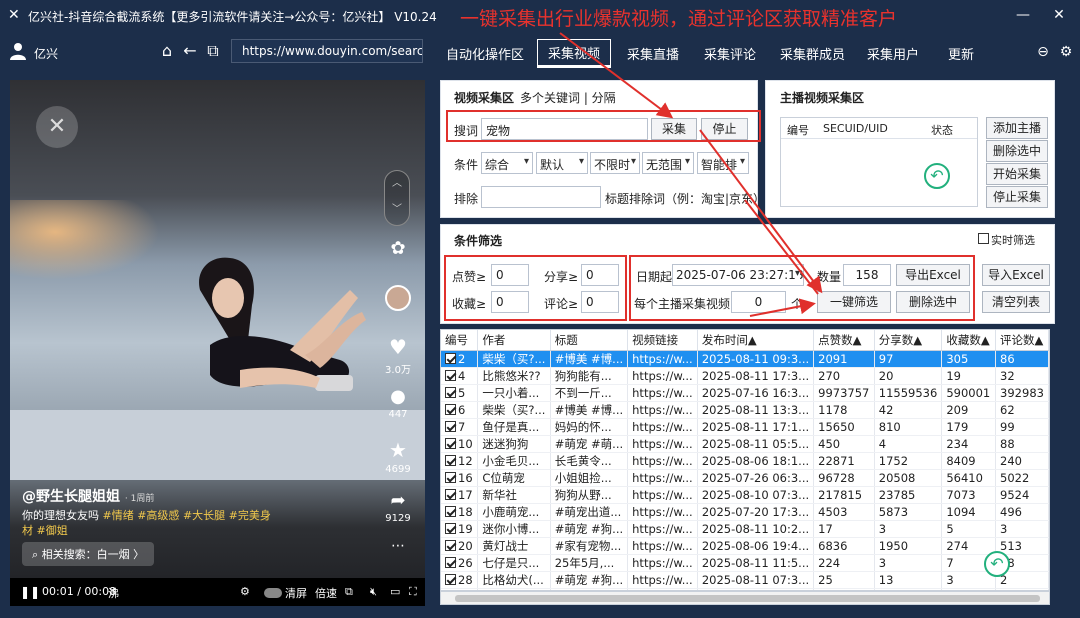 The height and width of the screenshot is (618, 1080). Describe the element at coordinates (398, 355) in the screenshot. I see `like-heart-icon: ♥ 3.0万` at that location.